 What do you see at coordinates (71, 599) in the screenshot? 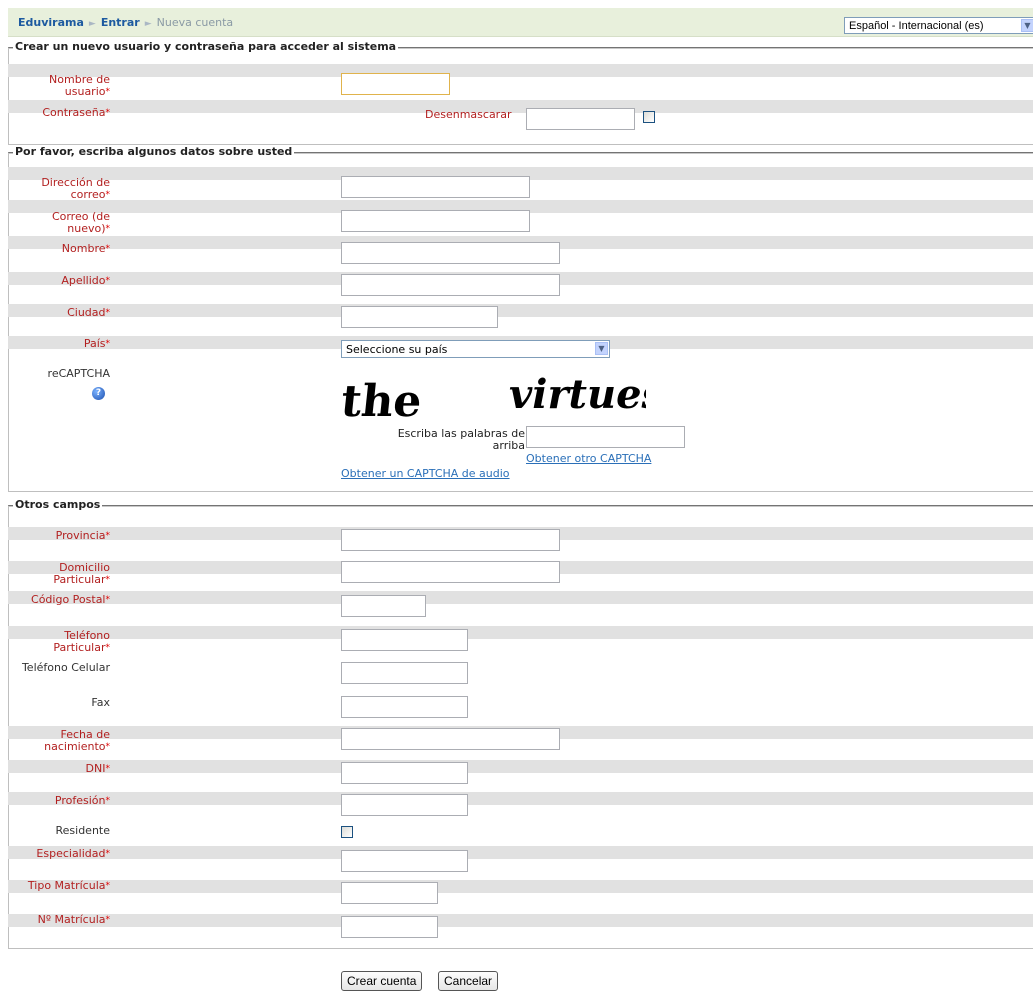
I see `codigo-postal-label: Código Postal*` at bounding box center [71, 599].